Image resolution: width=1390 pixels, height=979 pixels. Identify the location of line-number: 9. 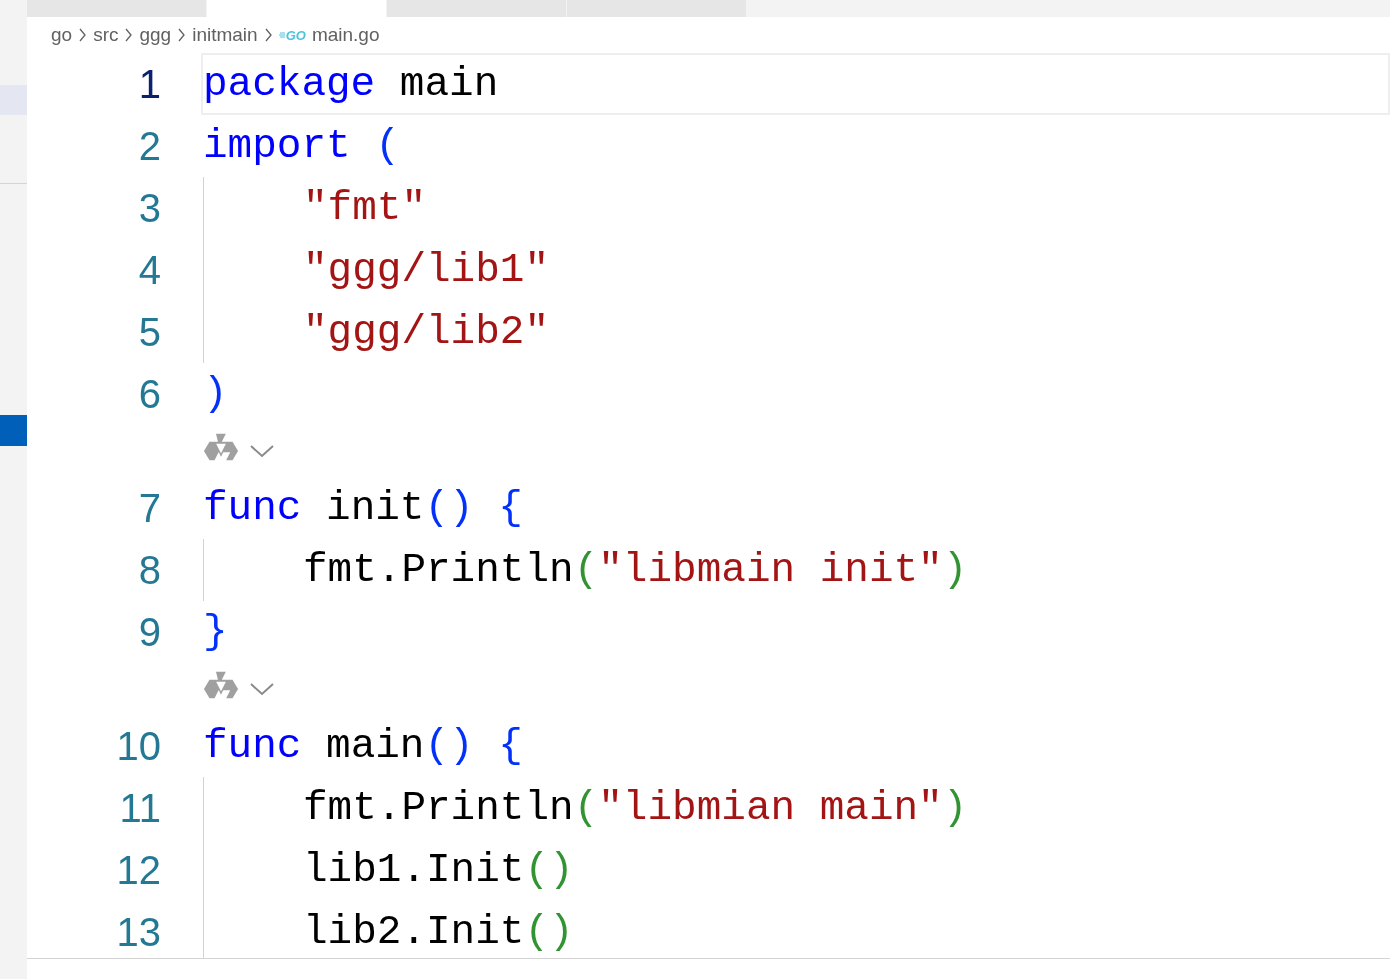
(149, 632).